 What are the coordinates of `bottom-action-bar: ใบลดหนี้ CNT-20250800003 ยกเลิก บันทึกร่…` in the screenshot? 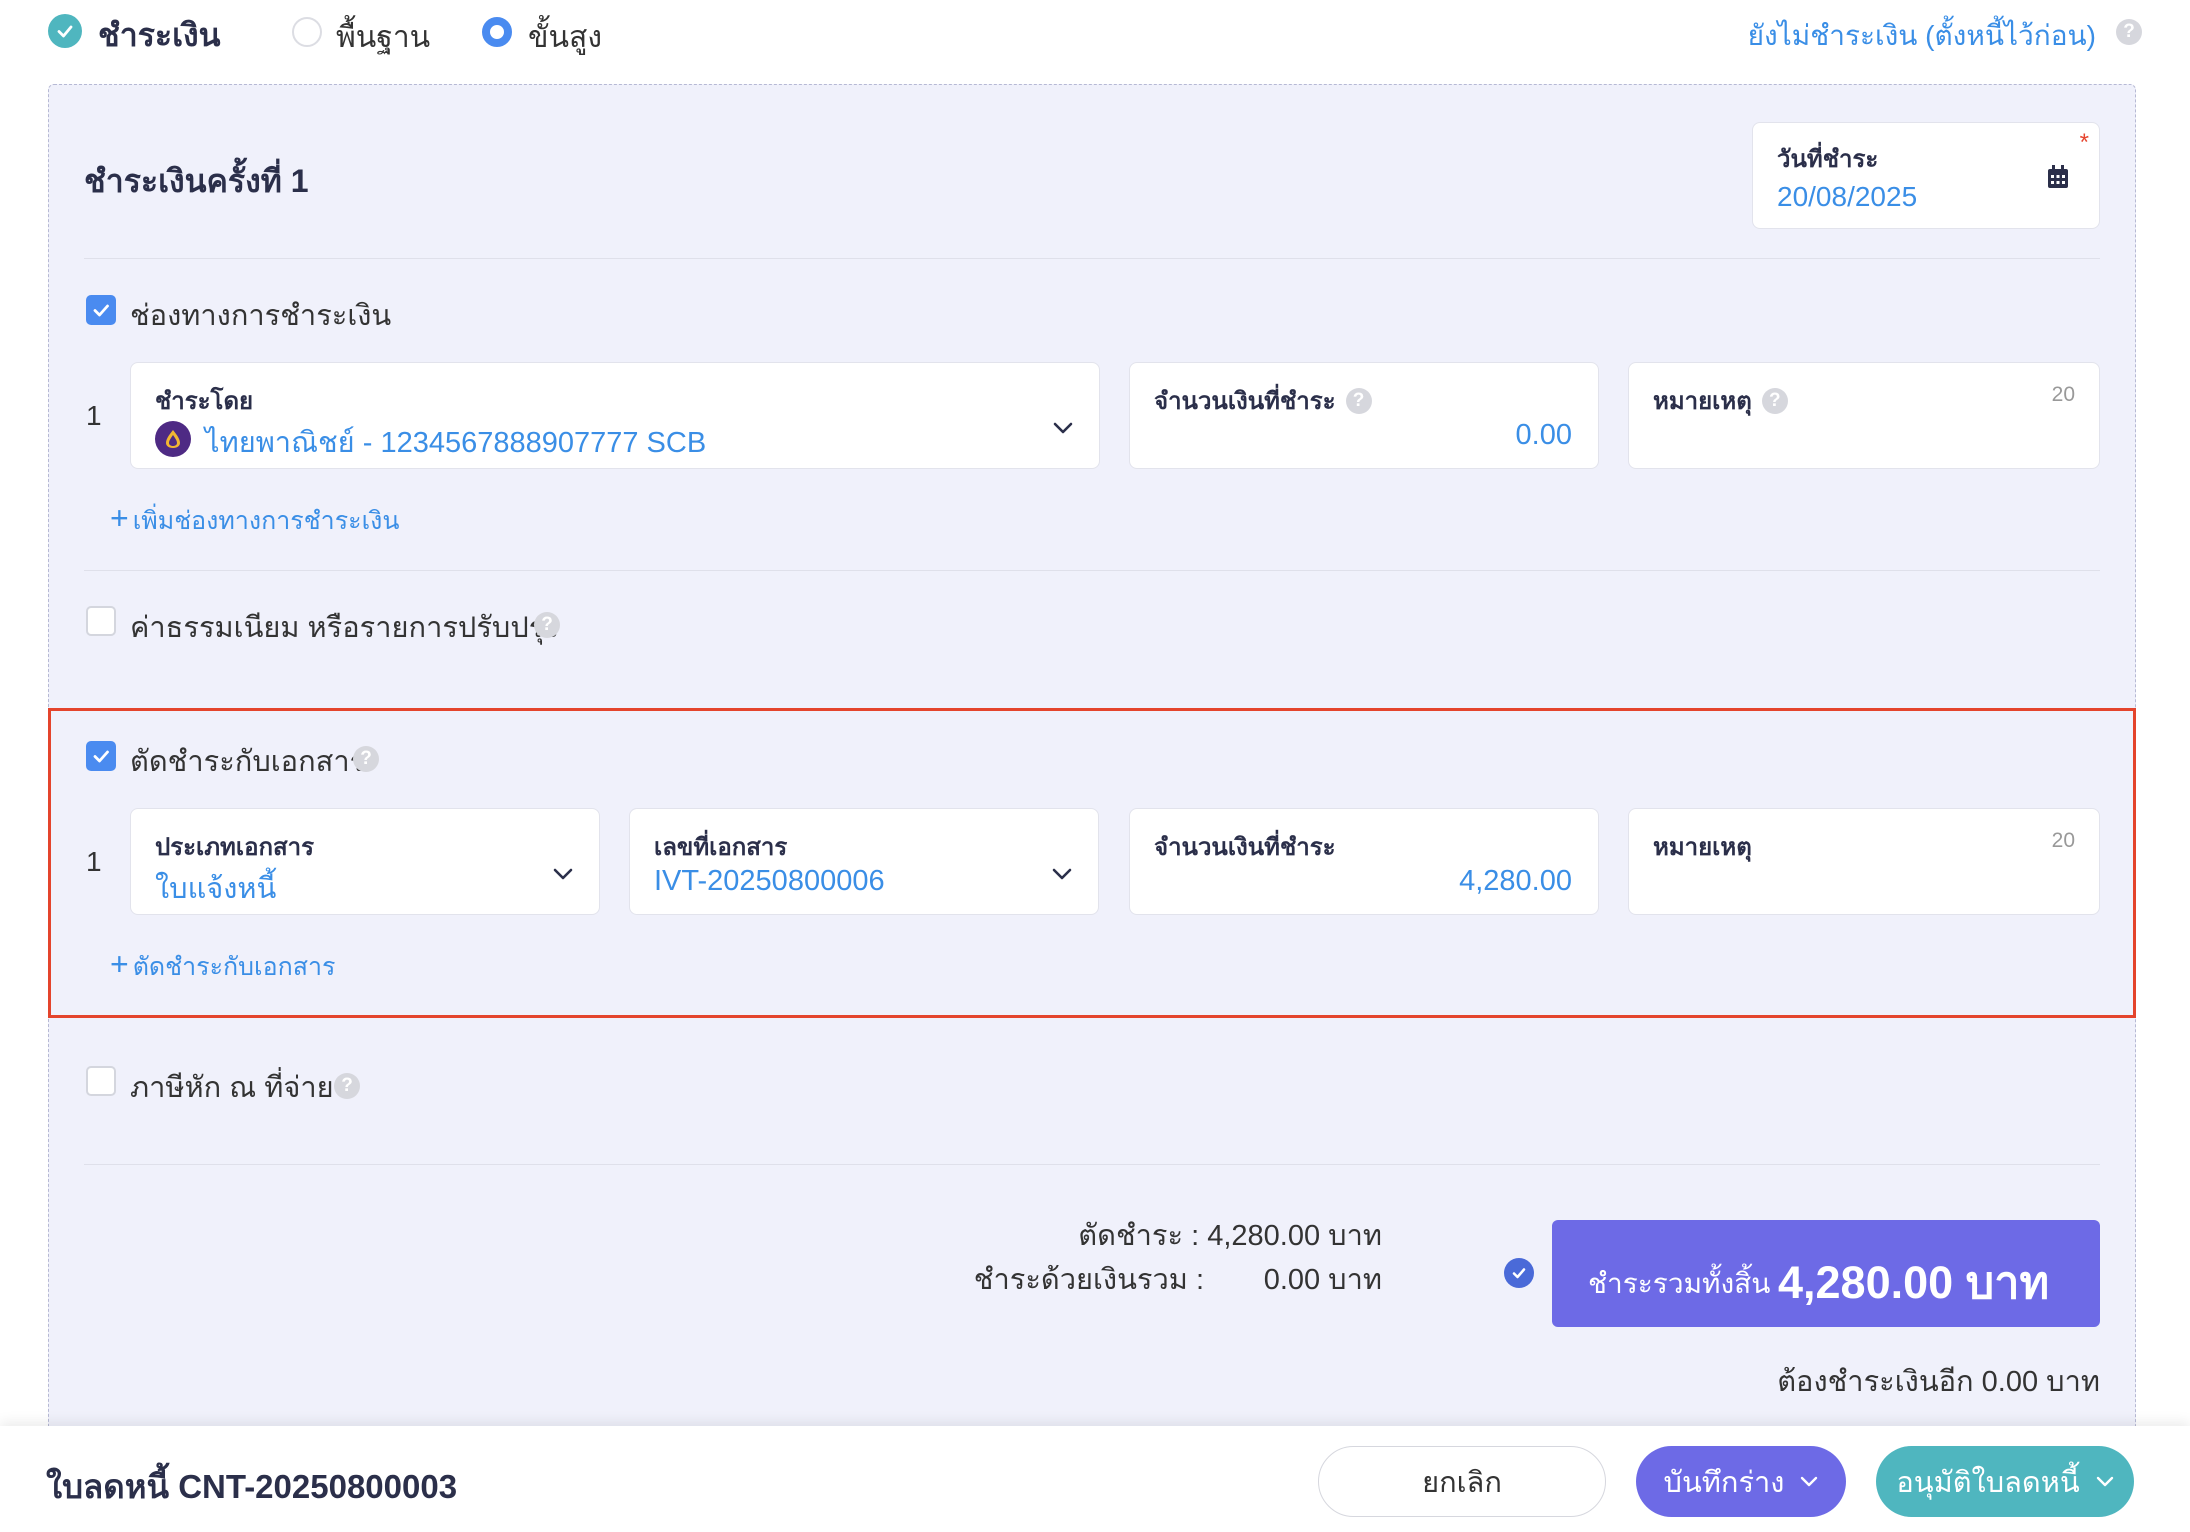 It's located at (1095, 1479).